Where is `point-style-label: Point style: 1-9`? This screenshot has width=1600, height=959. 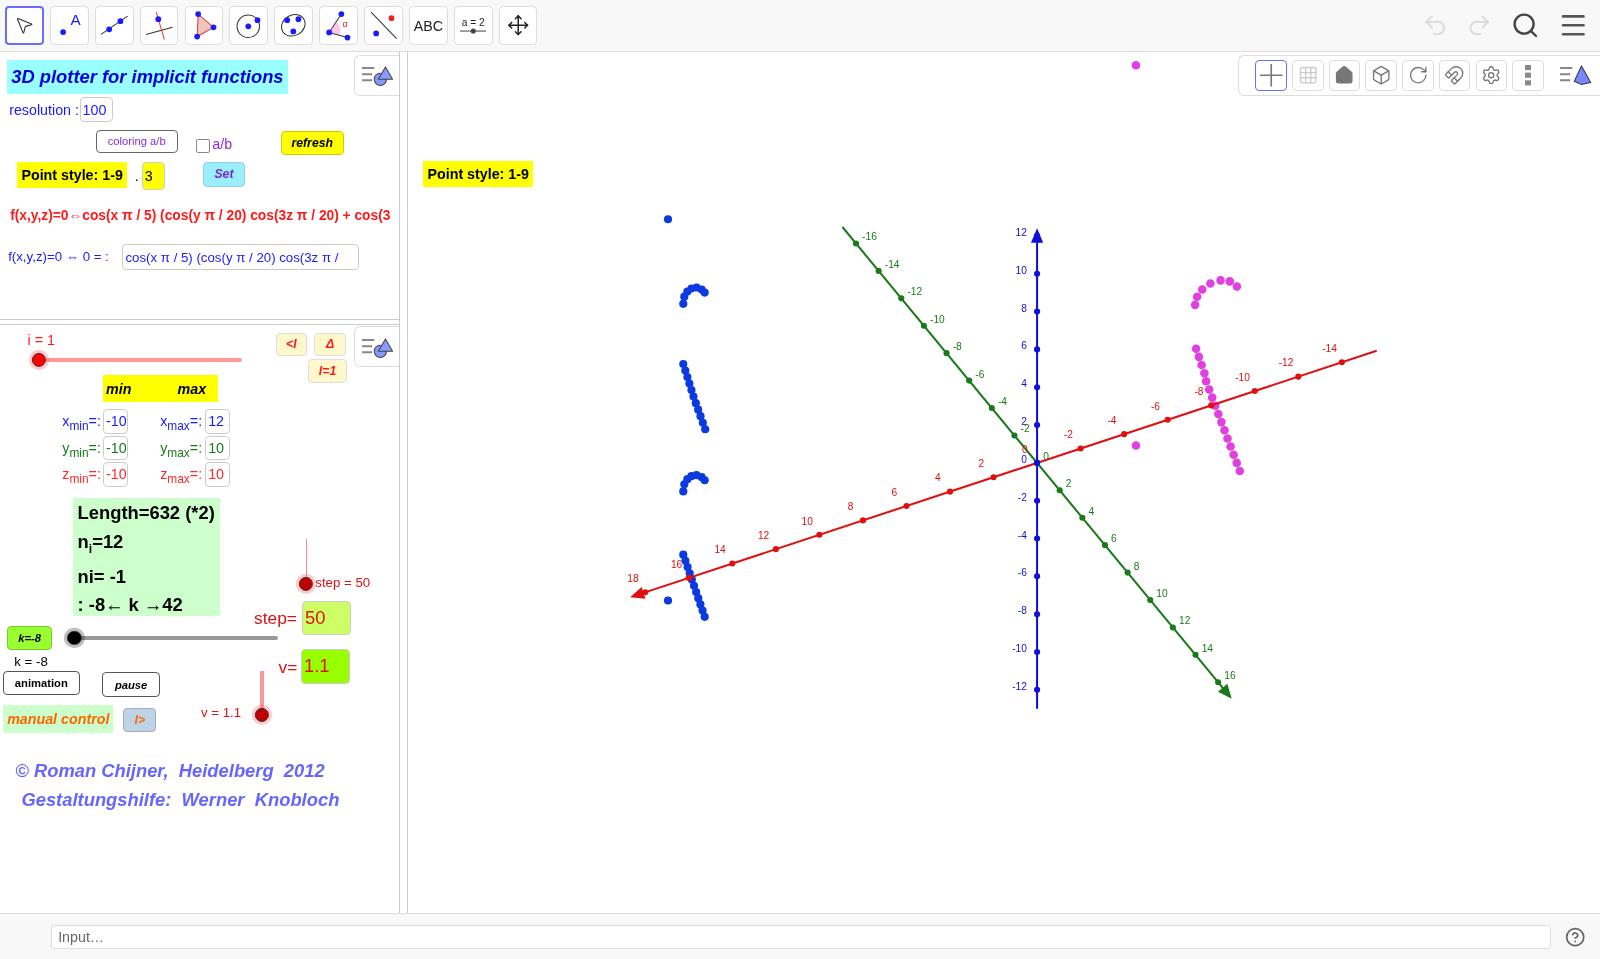 point-style-label: Point style: 1-9 is located at coordinates (72, 175).